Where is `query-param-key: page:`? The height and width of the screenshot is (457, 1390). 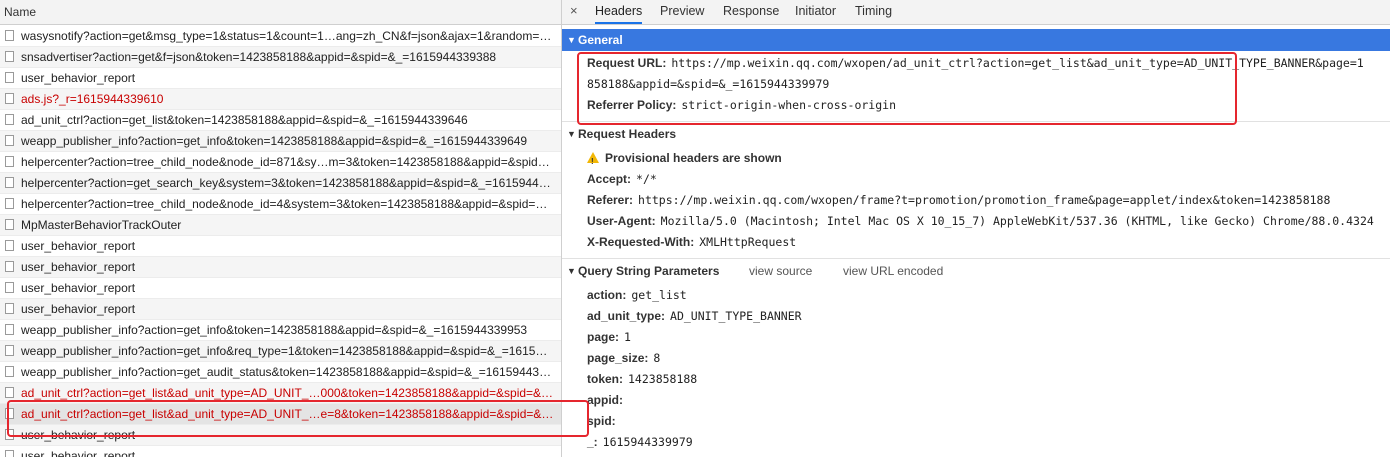
query-param-key: page: is located at coordinates (603, 337).